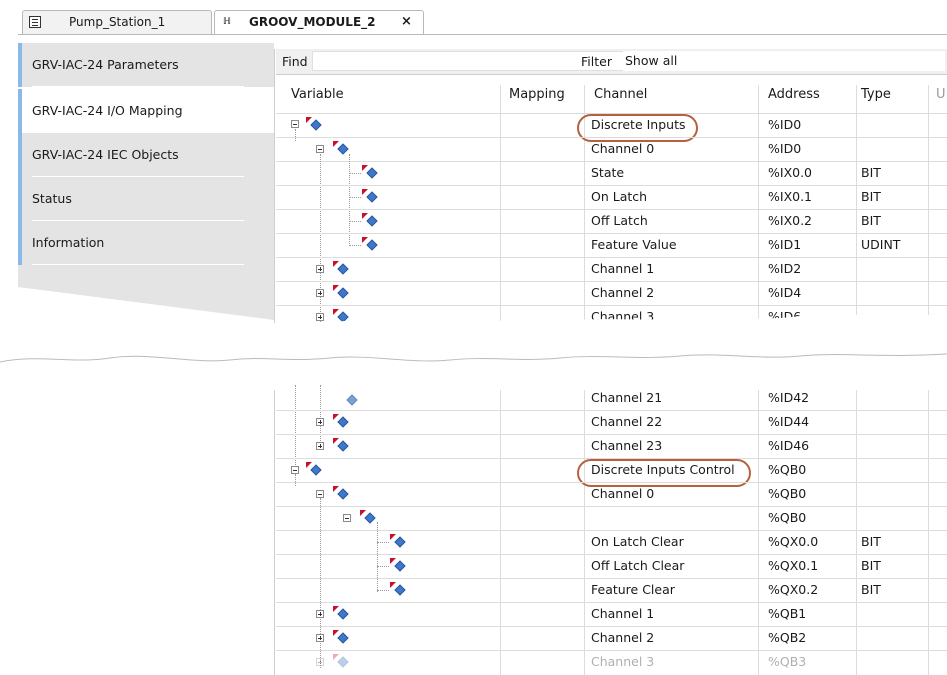  What do you see at coordinates (406, 22) in the screenshot?
I see `close-icon: ×` at bounding box center [406, 22].